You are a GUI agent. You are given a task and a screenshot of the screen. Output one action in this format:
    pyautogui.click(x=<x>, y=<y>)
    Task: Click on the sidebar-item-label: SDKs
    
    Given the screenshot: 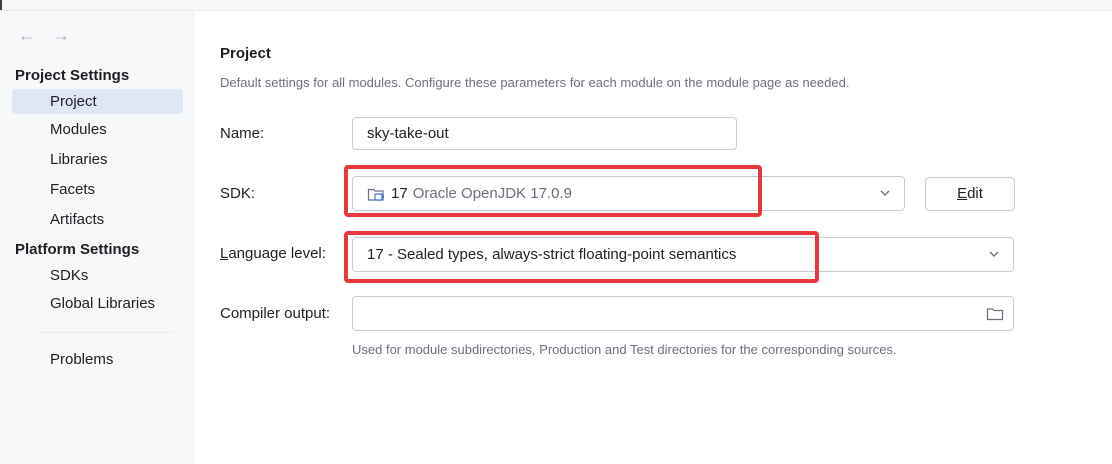 What is the action you would take?
    pyautogui.click(x=69, y=275)
    